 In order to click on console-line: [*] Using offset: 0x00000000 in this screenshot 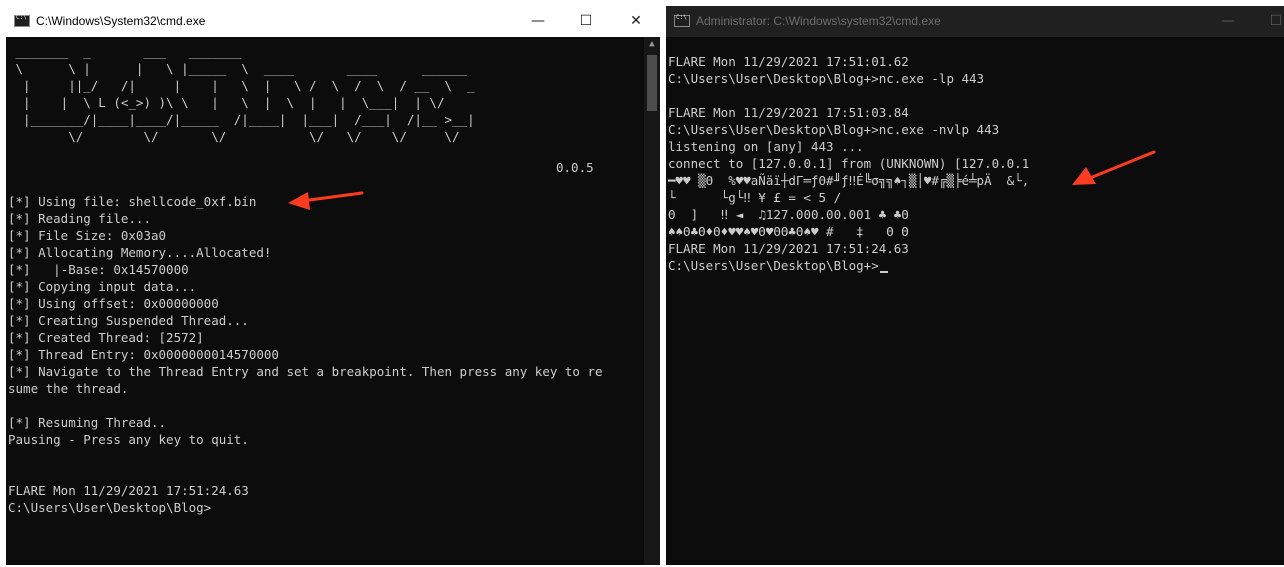, I will do `click(113, 303)`.